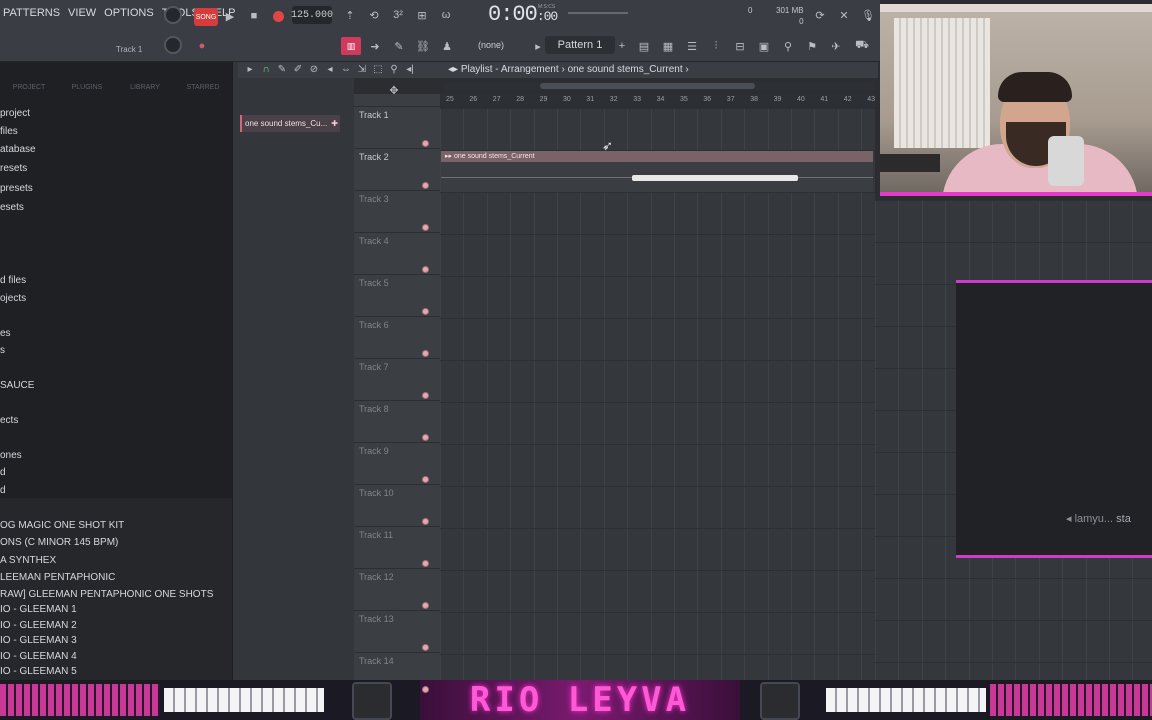  What do you see at coordinates (374, 157) in the screenshot?
I see `track-name: Track 2` at bounding box center [374, 157].